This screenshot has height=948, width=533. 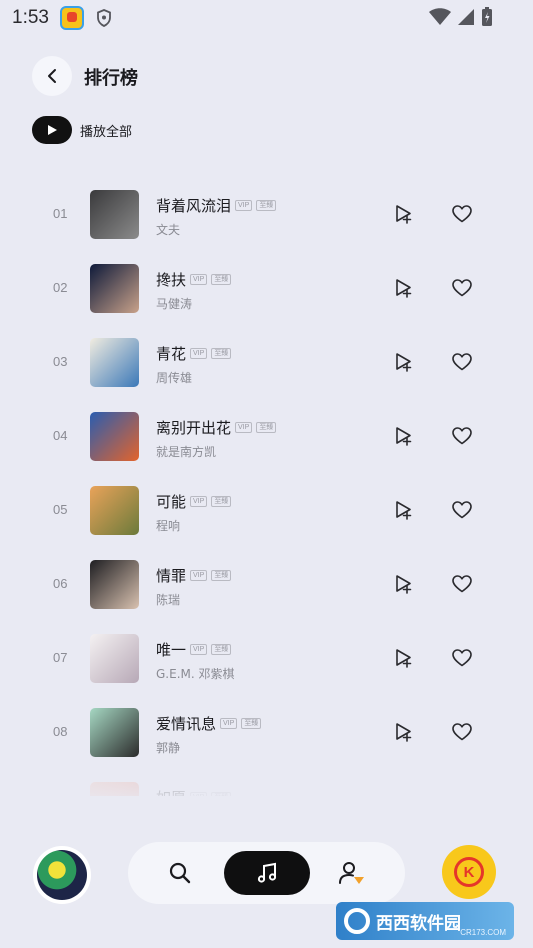 I want to click on song-row: 05 可能 VIP 至臻 程响, so click(x=266, y=509).